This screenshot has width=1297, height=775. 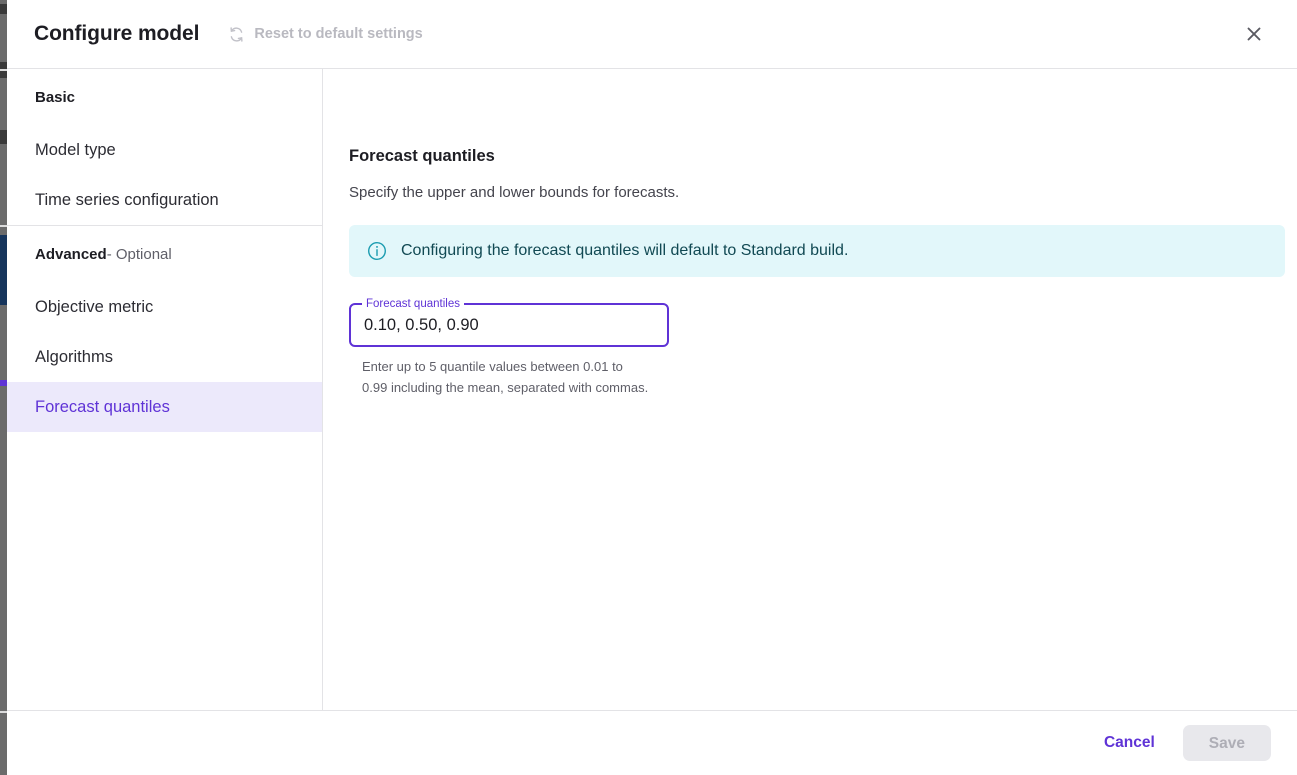 I want to click on backdrop-accent-mark, so click(x=3, y=383).